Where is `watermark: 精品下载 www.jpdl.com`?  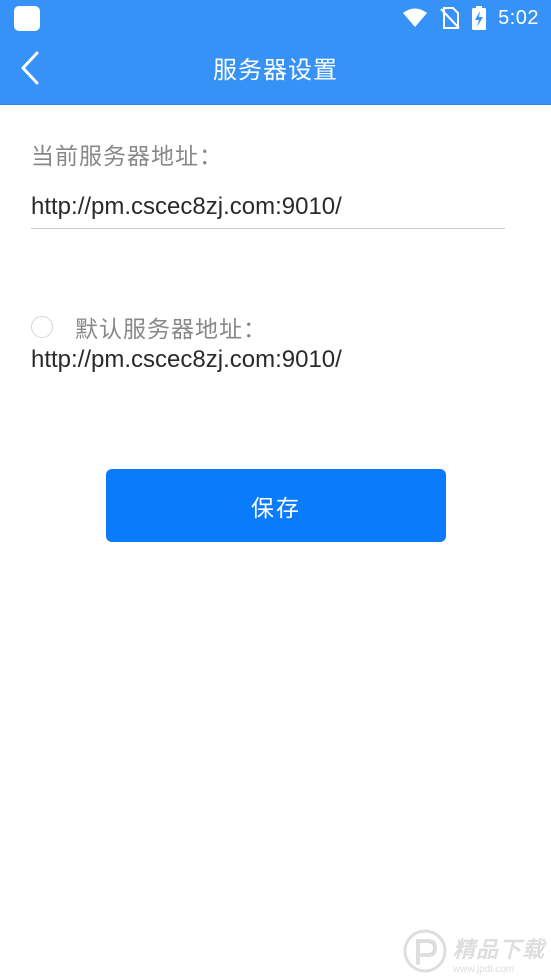
watermark: 精品下载 www.jpdl.com is located at coordinates (474, 953).